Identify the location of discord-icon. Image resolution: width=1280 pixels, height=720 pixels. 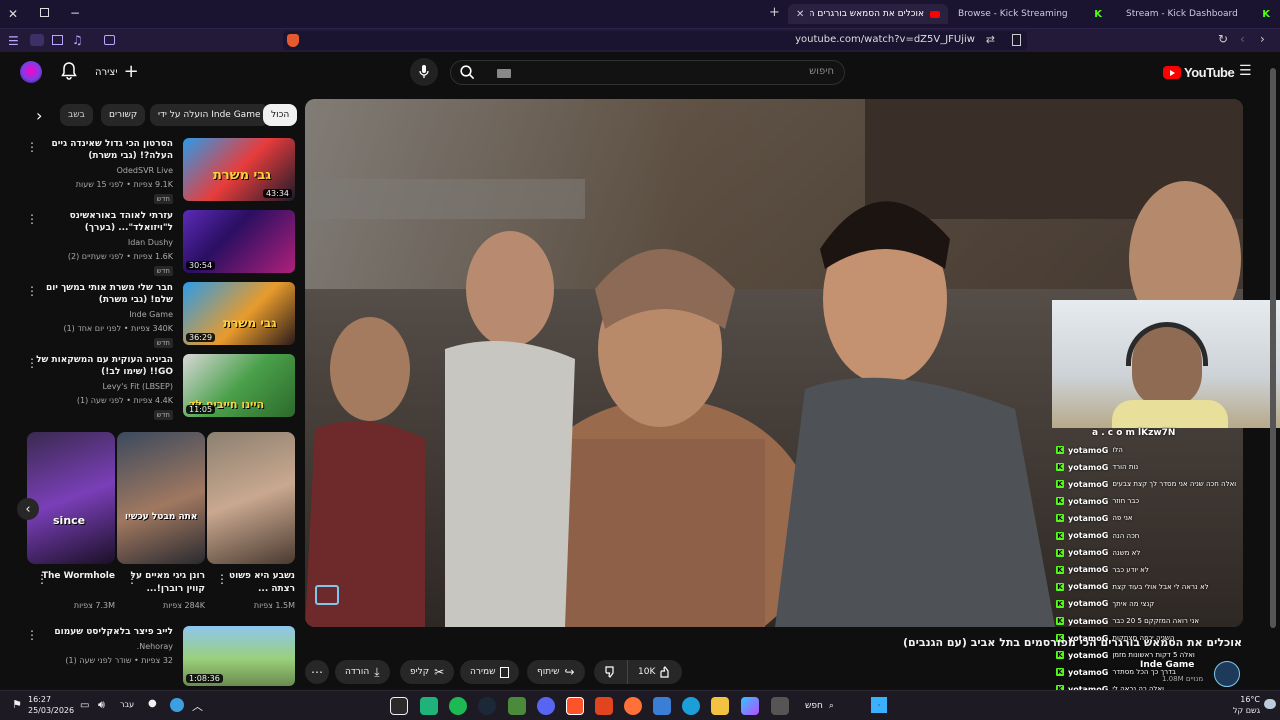
(546, 706).